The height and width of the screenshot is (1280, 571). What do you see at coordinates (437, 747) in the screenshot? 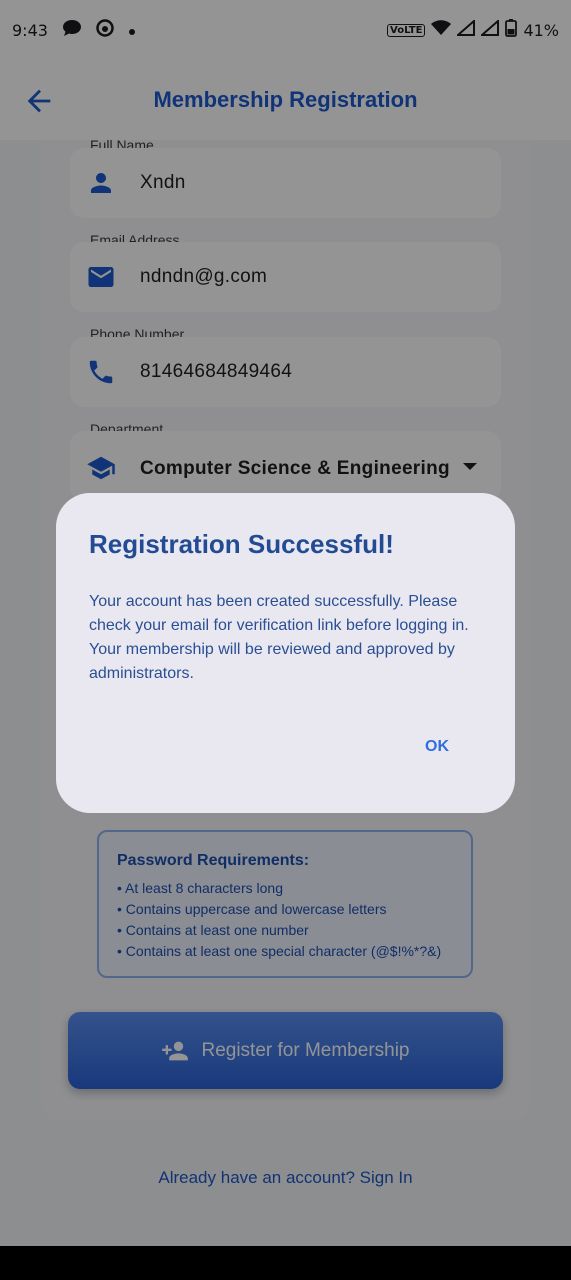
I see `ok-button: OK` at bounding box center [437, 747].